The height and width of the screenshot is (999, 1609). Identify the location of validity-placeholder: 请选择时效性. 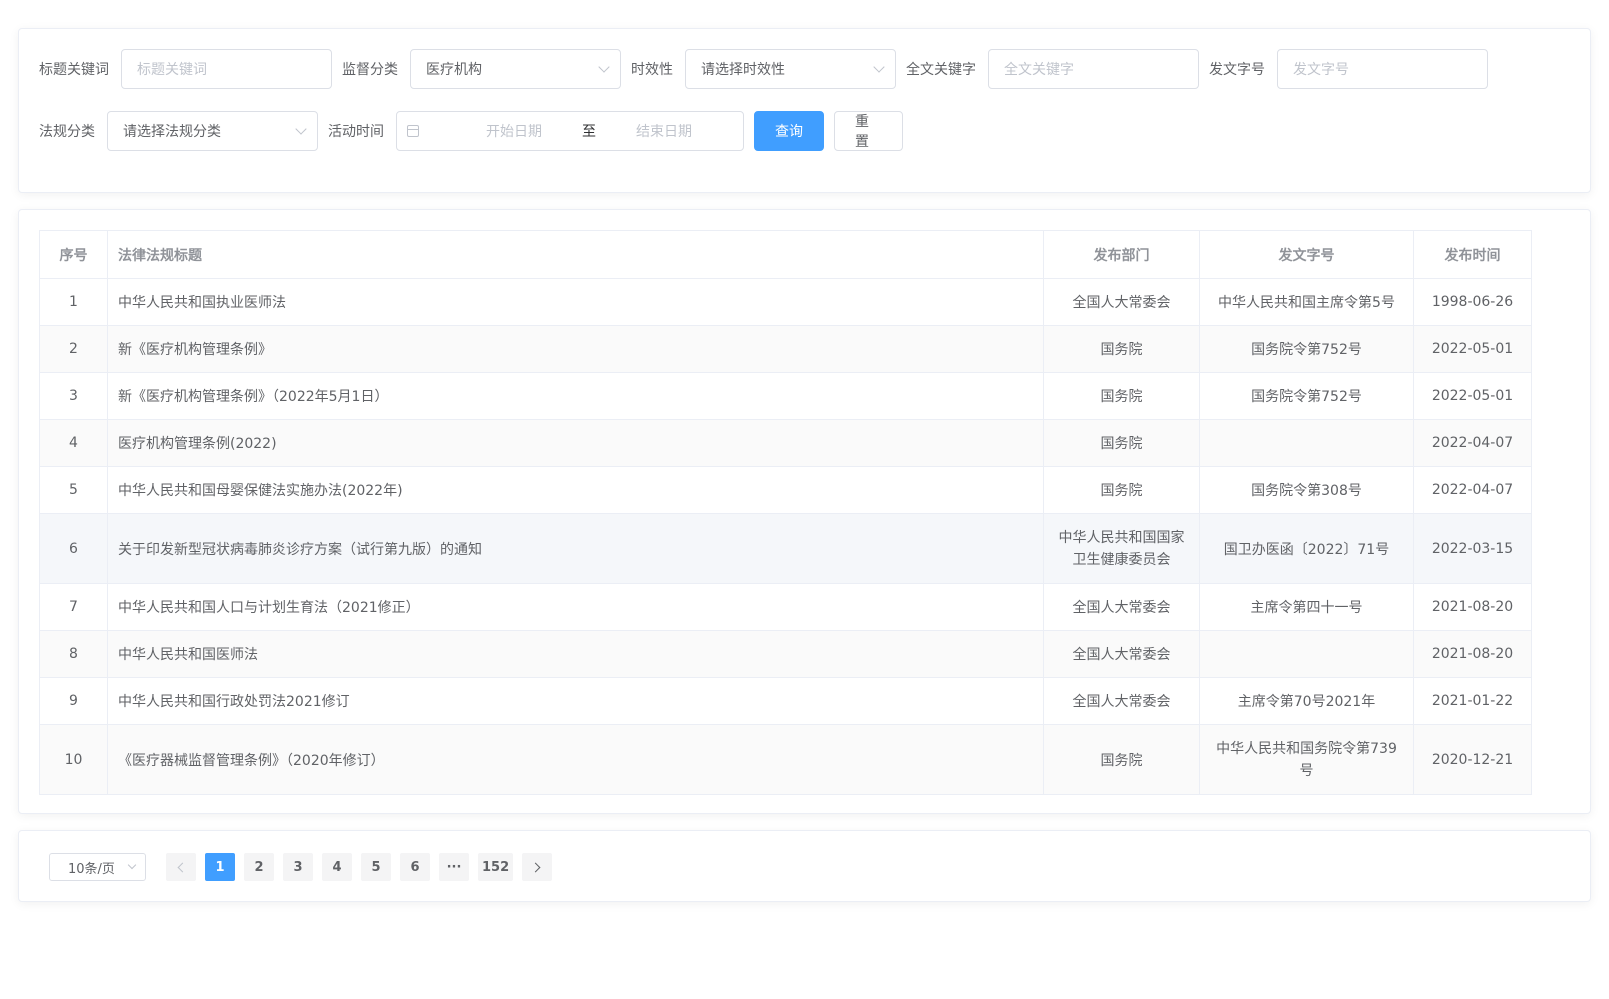
(743, 70).